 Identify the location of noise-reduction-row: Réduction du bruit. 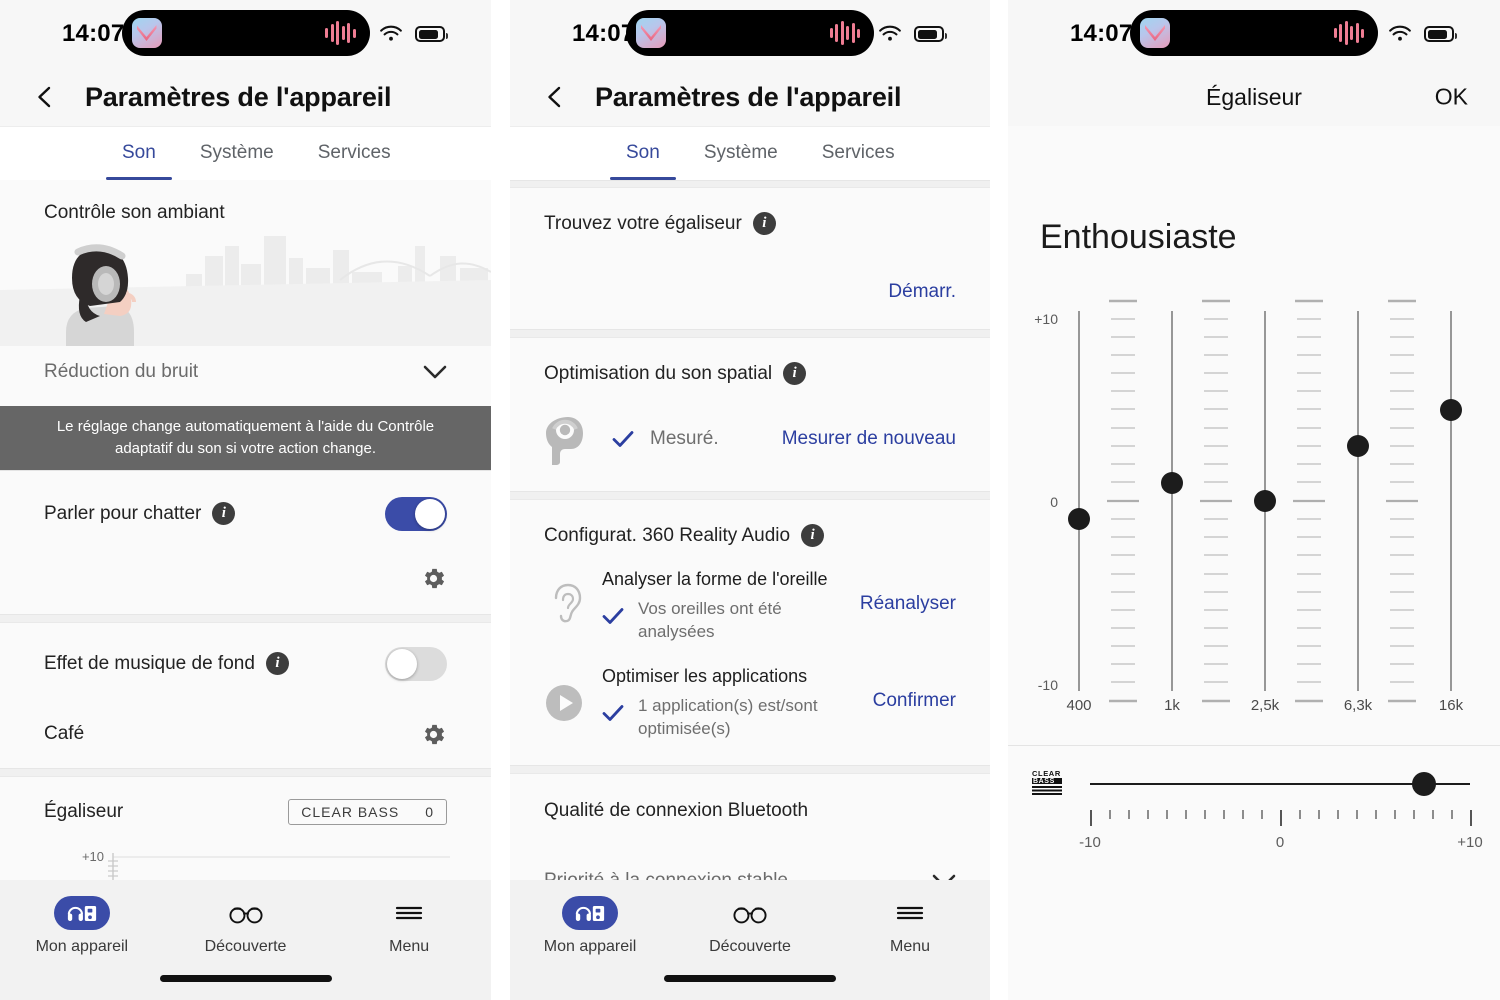
(245, 372).